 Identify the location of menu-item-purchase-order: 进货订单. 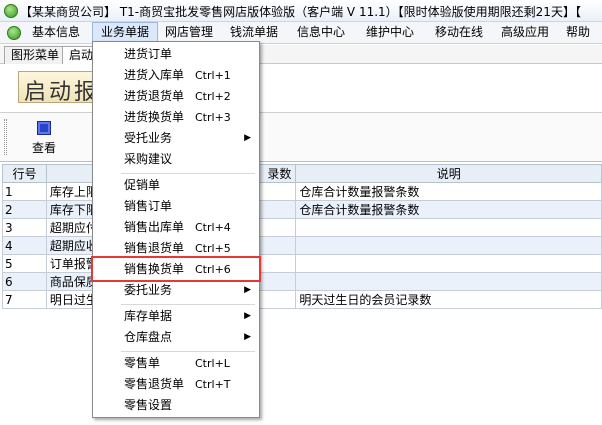
(176, 54).